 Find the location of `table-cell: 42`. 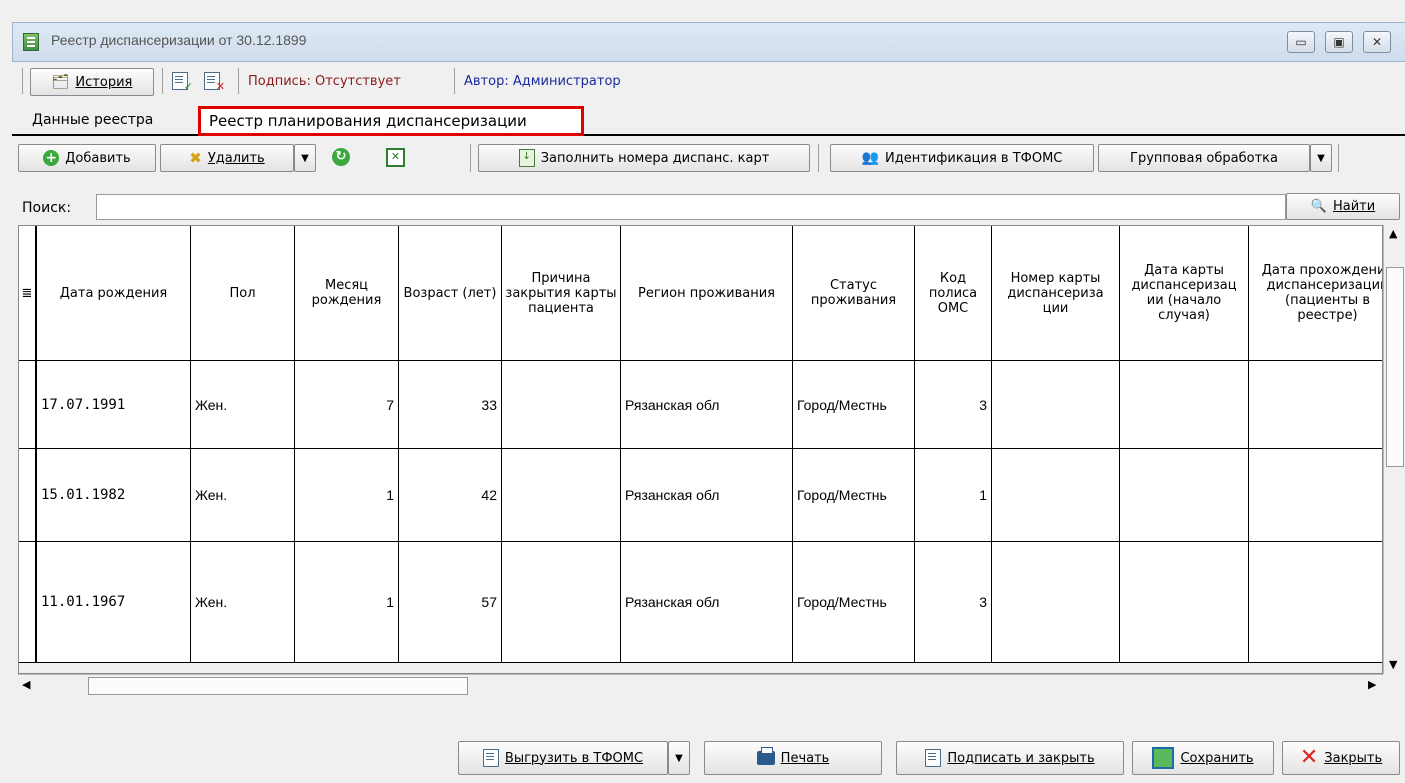

table-cell: 42 is located at coordinates (450, 495).